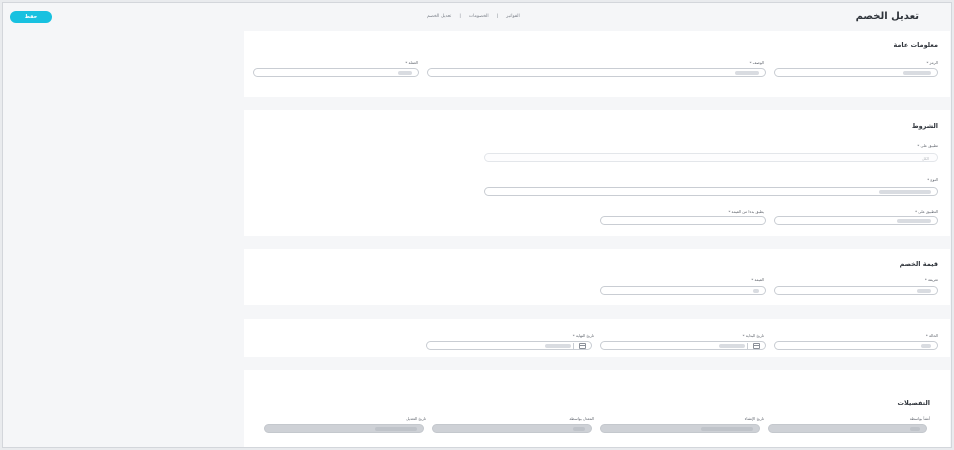  I want to click on created-by-value, so click(915, 429).